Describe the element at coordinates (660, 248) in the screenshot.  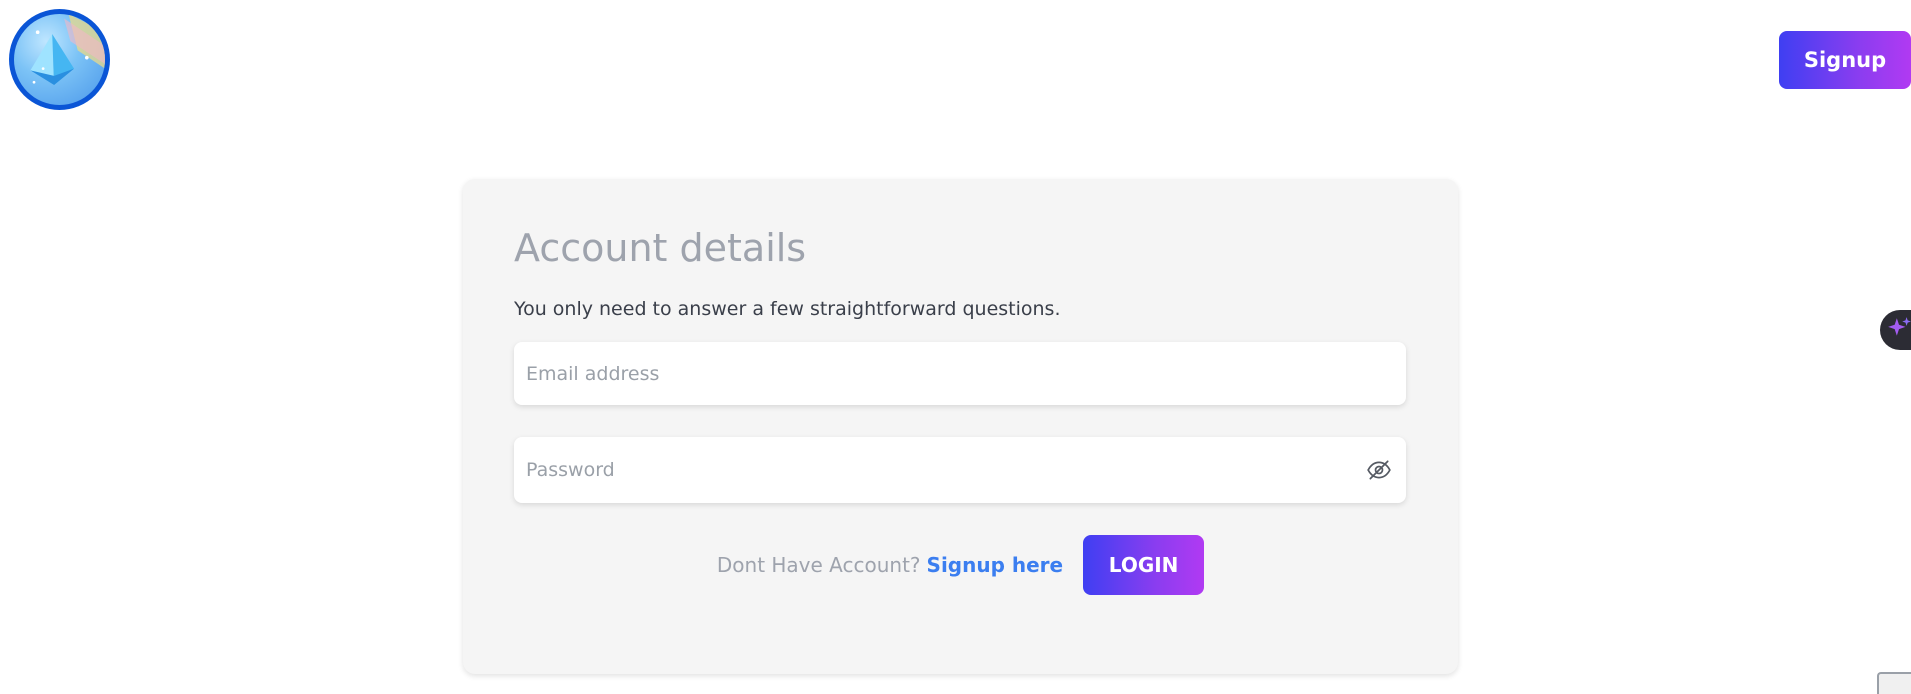
I see `page-title: Account details` at that location.